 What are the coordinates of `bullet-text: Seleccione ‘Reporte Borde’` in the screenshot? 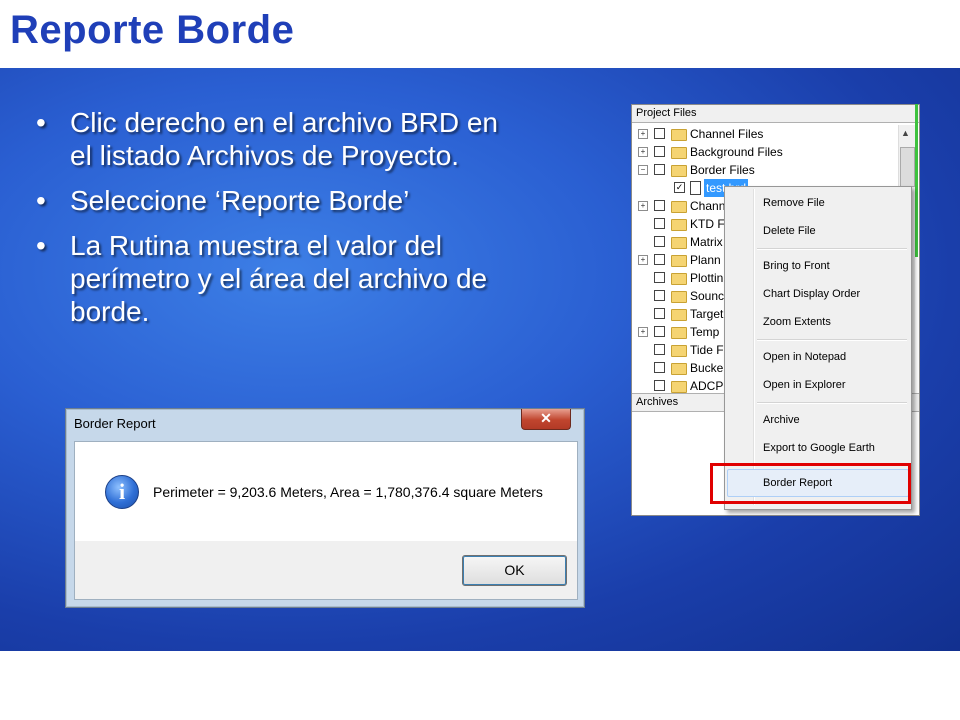 It's located at (240, 200).